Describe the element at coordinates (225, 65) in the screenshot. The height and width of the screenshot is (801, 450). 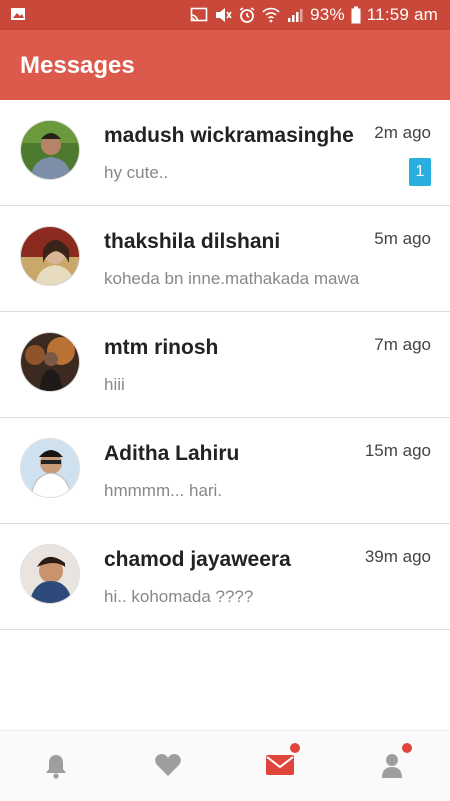
I see `app-bar: Messages` at that location.